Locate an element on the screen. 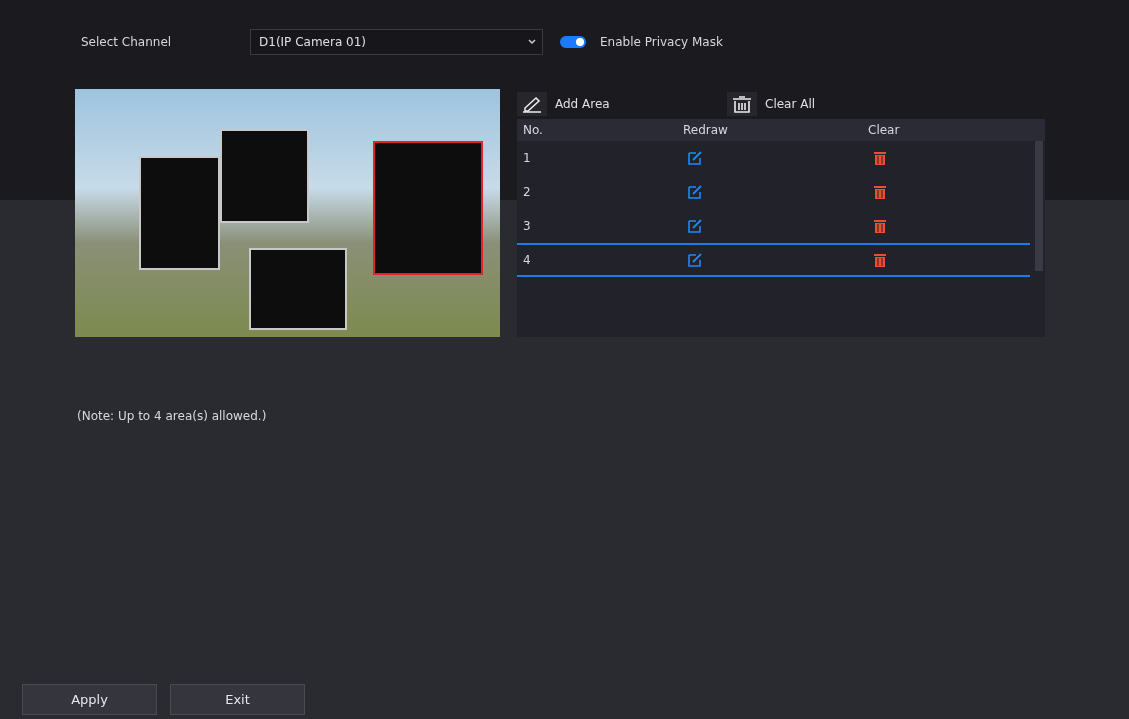 This screenshot has height=719, width=1129. field-label: Select Channel is located at coordinates (127, 42).